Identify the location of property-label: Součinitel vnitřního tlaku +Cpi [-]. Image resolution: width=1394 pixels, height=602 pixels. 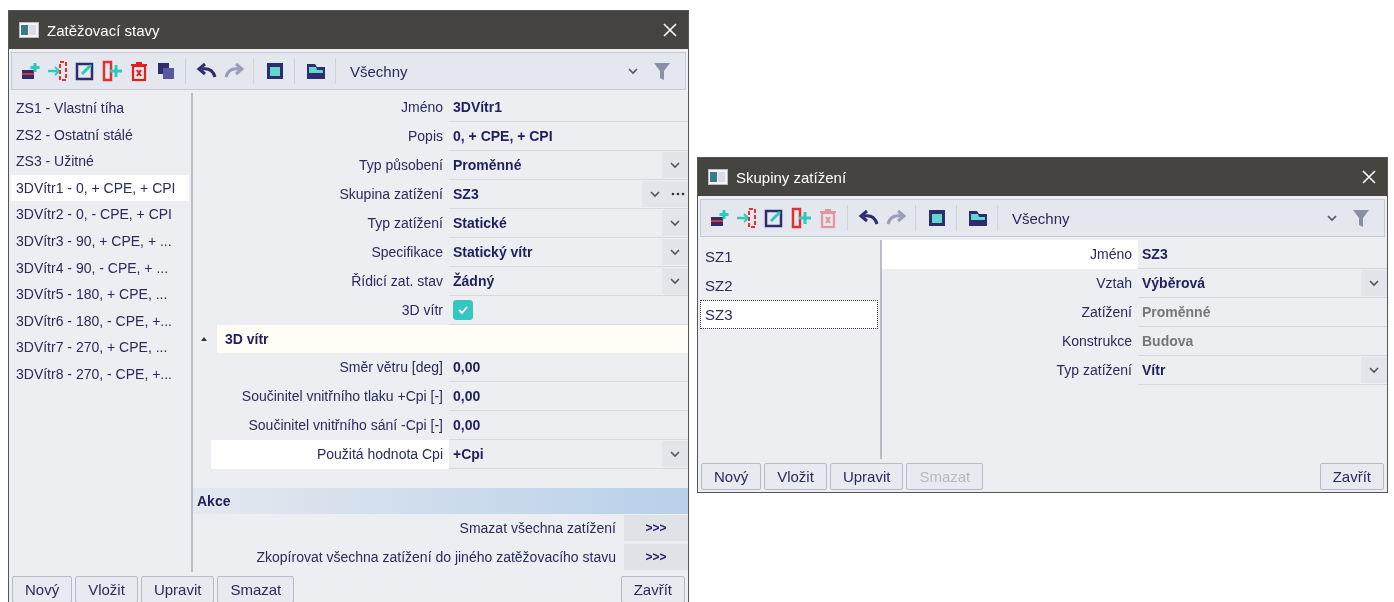
(342, 396).